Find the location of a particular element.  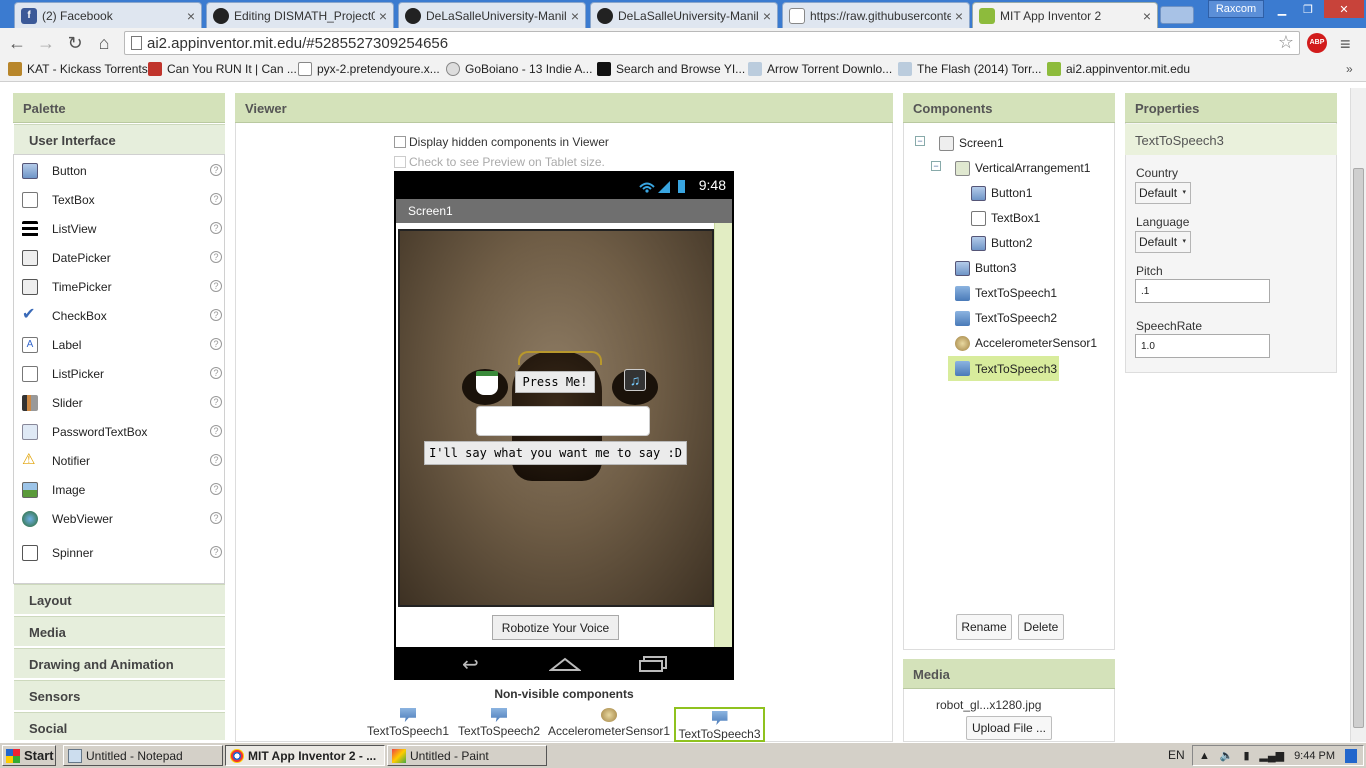

palette-section-layout: Layout is located at coordinates (119, 599).